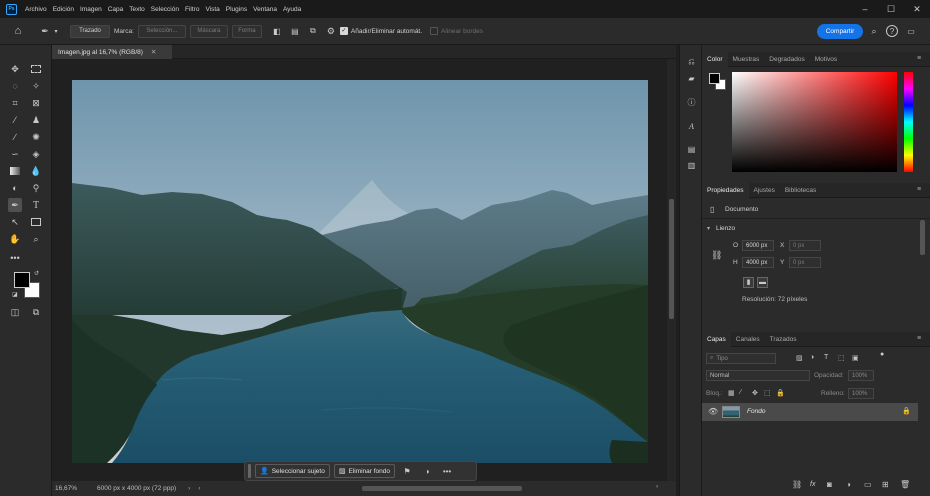 The height and width of the screenshot is (496, 930). What do you see at coordinates (758, 375) in the screenshot?
I see `blend-mode-select: Normal` at bounding box center [758, 375].